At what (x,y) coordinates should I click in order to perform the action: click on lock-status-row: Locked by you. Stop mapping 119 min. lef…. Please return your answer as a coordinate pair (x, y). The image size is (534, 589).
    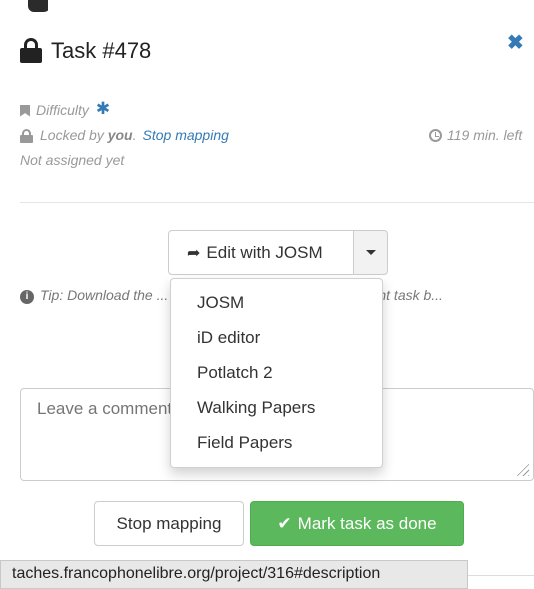
    Looking at the image, I should click on (277, 135).